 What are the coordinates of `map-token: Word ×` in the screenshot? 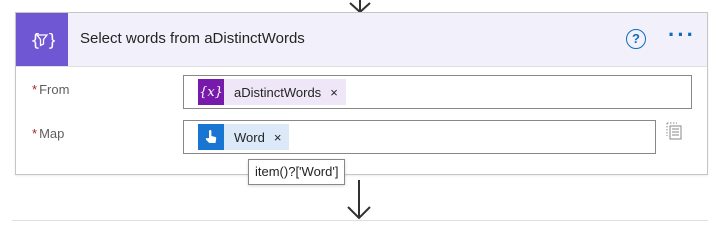 It's located at (244, 137).